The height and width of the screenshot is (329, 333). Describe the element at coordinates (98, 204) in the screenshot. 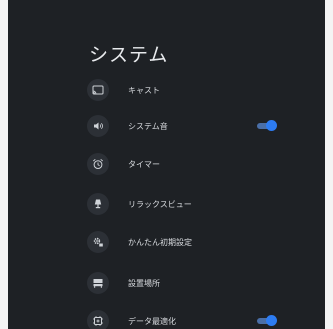

I see `lamp-icon` at that location.